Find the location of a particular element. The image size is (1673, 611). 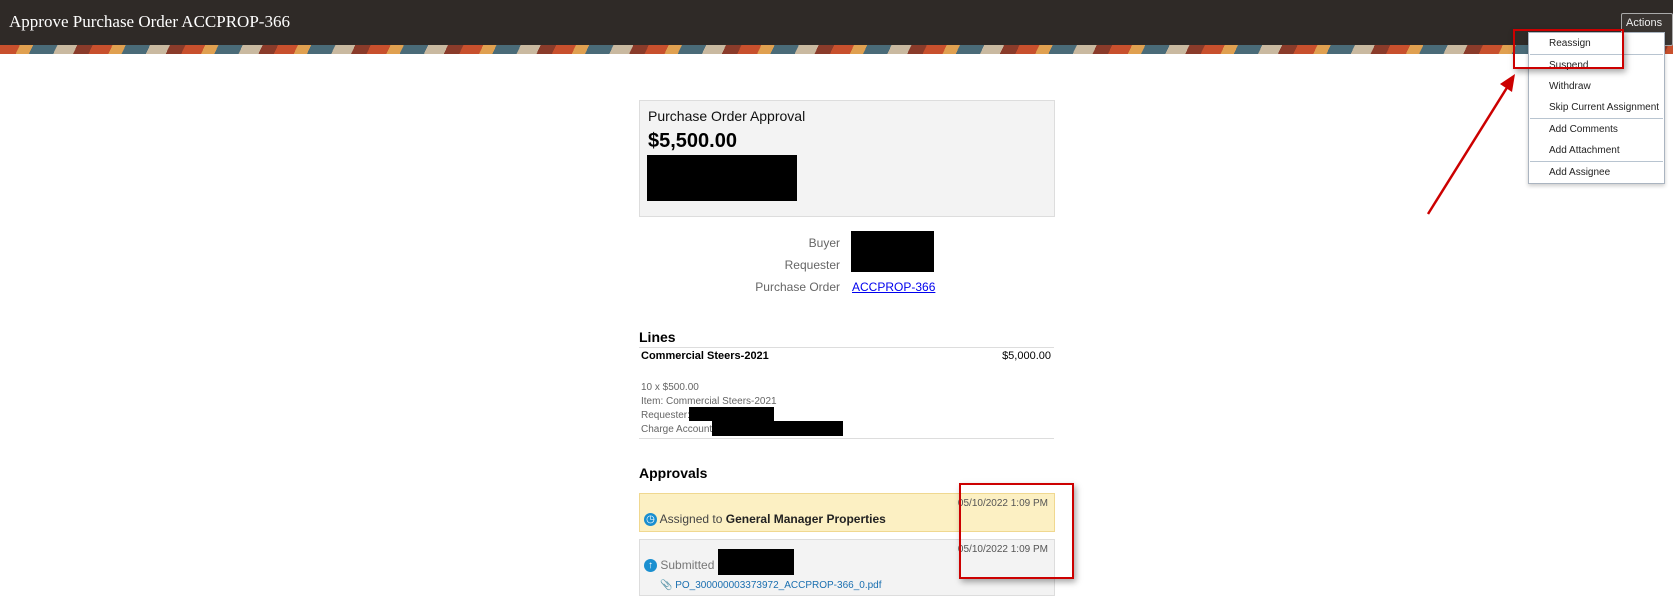

line-item-amount: $5,000.00 is located at coordinates (1026, 356).